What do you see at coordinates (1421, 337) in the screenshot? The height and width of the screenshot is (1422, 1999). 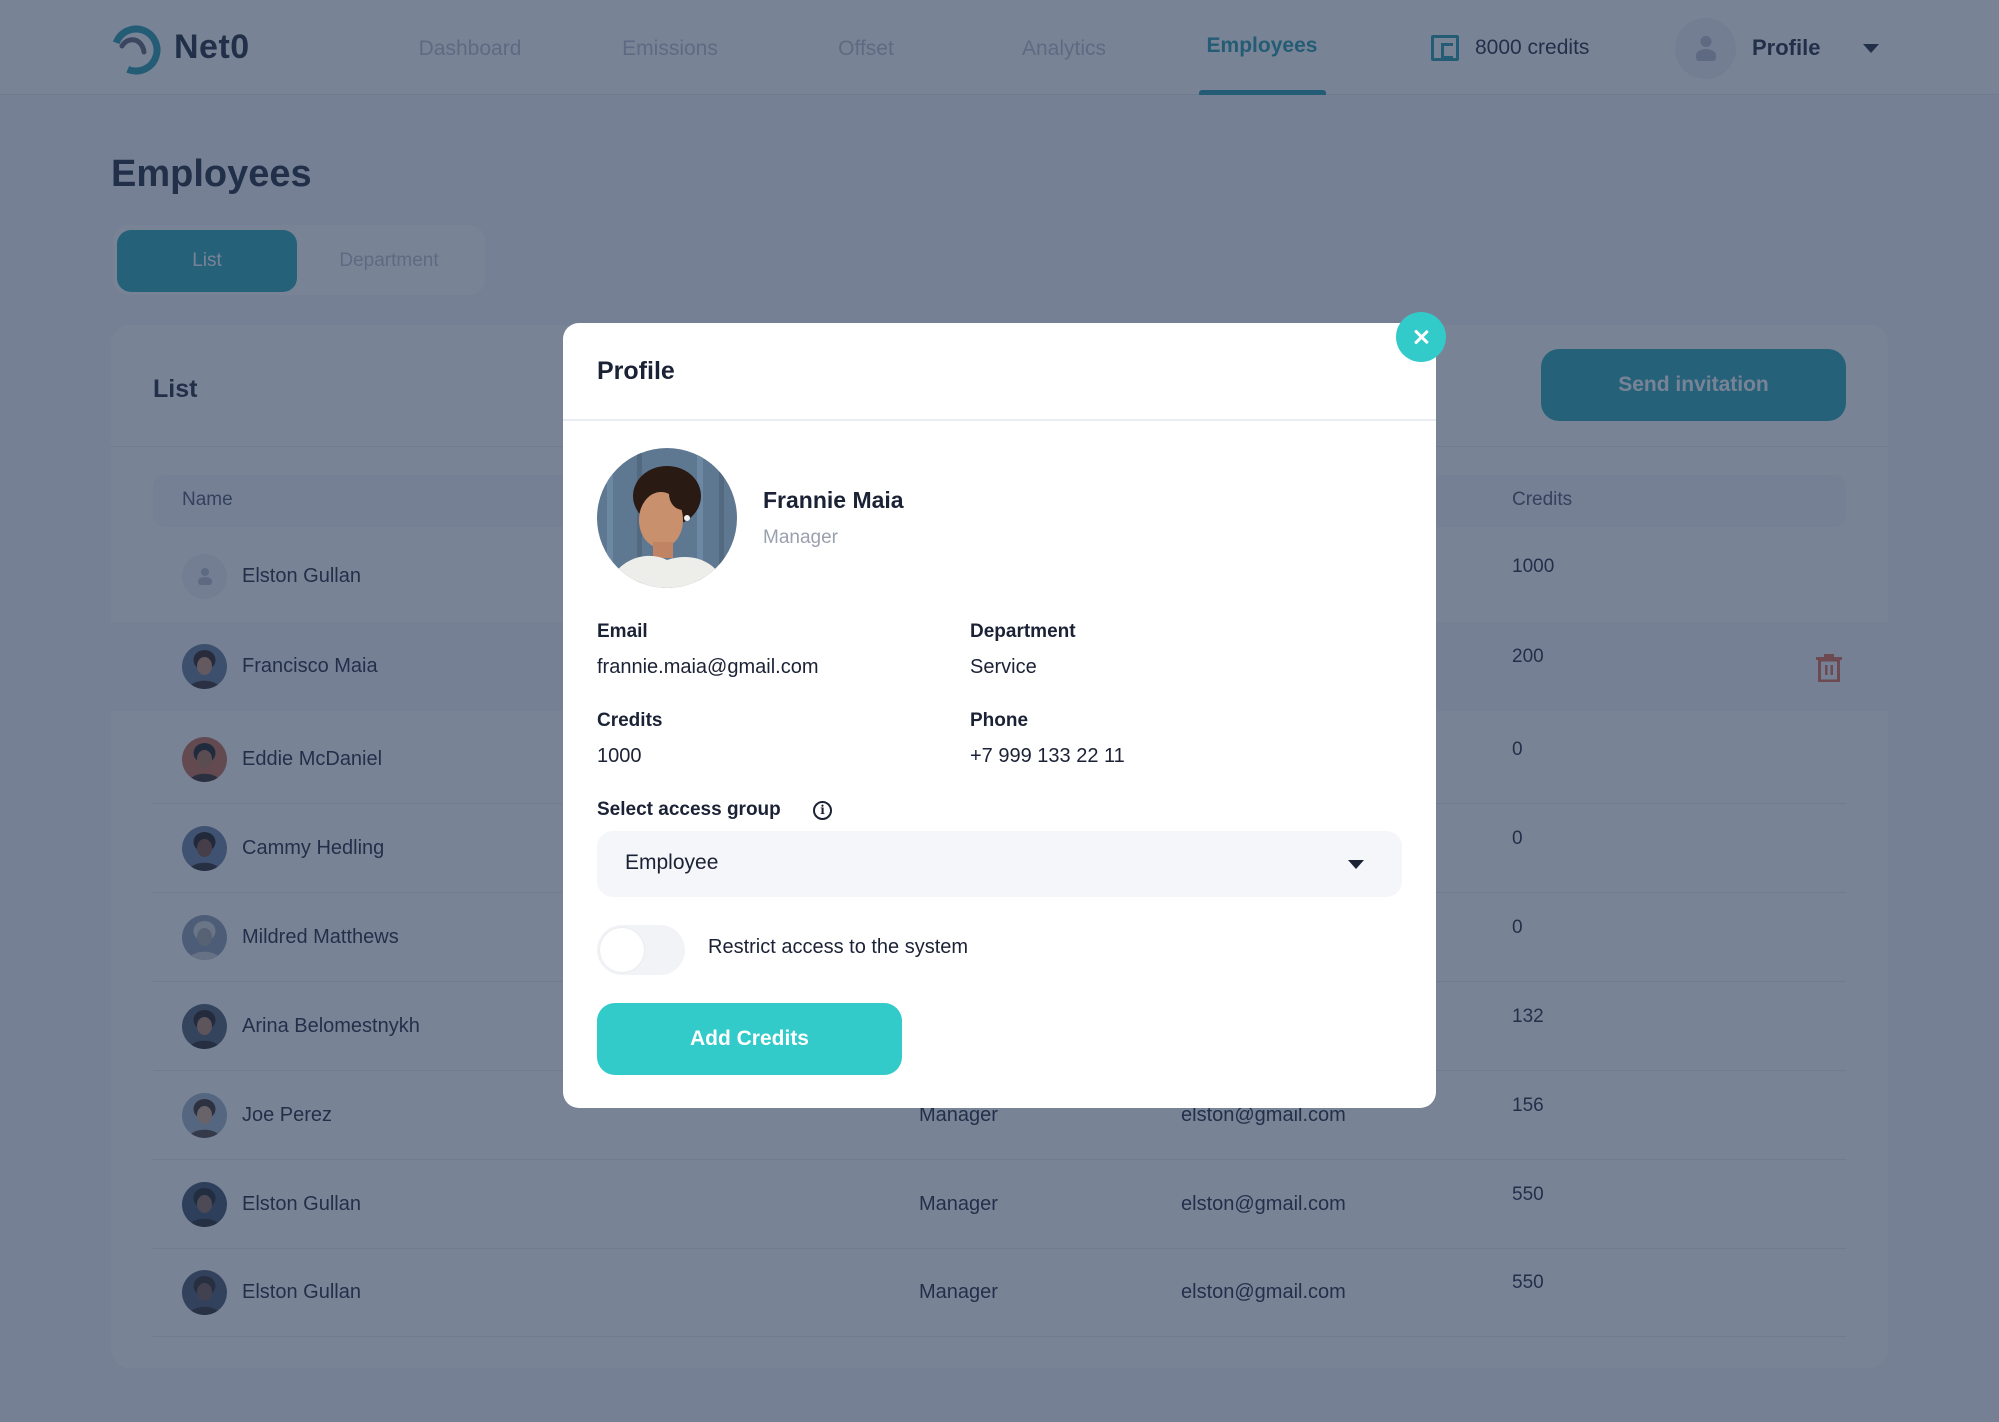 I see `close-icon` at bounding box center [1421, 337].